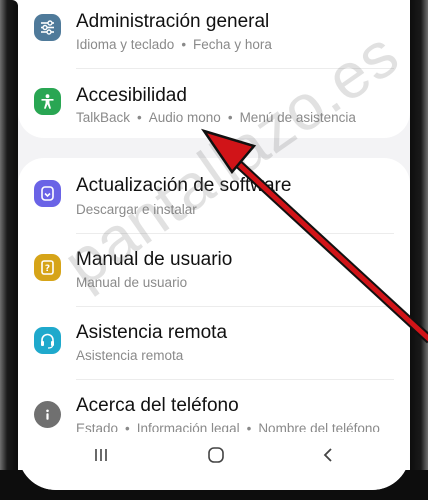 The image size is (428, 500). Describe the element at coordinates (157, 405) in the screenshot. I see `item-title: Acerca del teléfono` at that location.